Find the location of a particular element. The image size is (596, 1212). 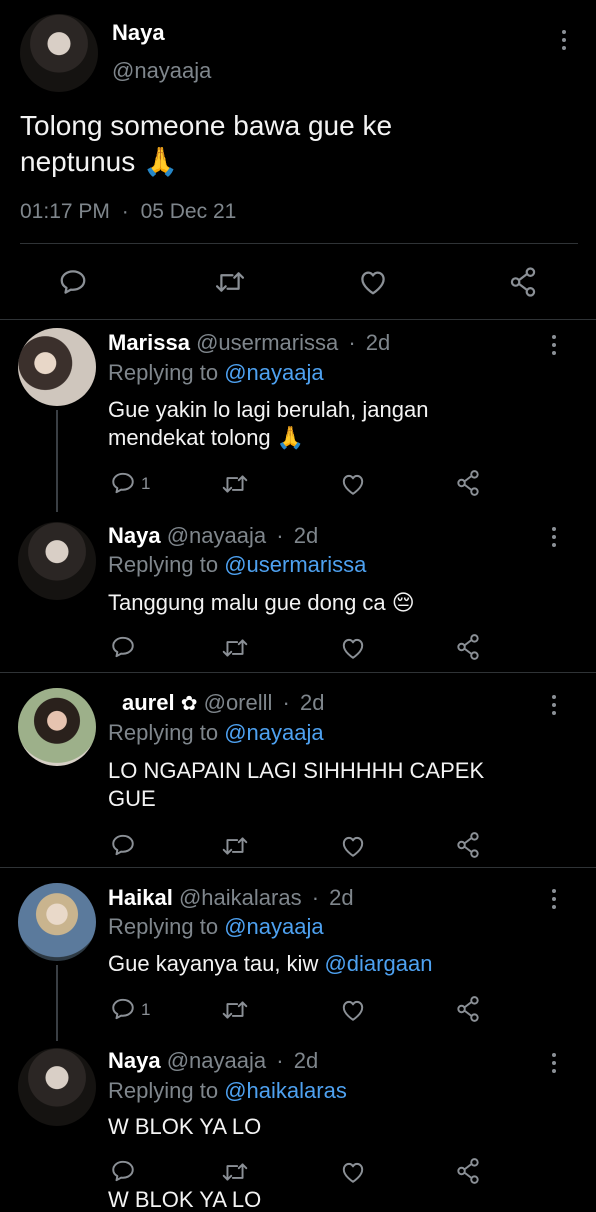

reply-author-name: Haikal is located at coordinates (140, 897).